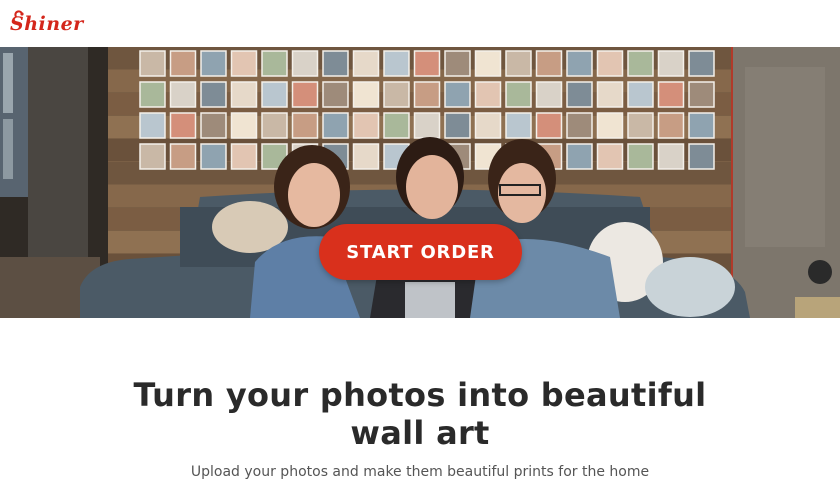 The width and height of the screenshot is (840, 480). Describe the element at coordinates (420, 395) in the screenshot. I see `headline-line-1: Turn your photos into beautiful` at that location.